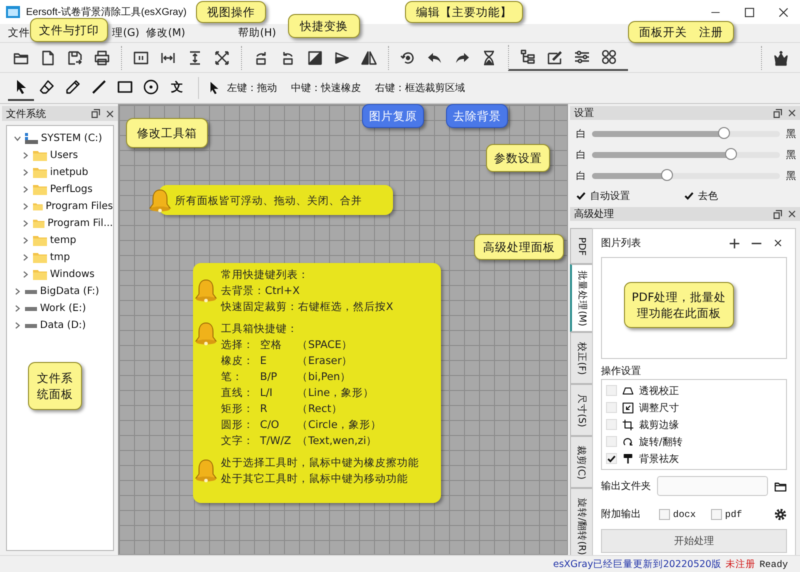  Describe the element at coordinates (320, 463) in the screenshot. I see `note-text: 处于选择工具时，鼠标中键为橡皮擦功能` at that location.